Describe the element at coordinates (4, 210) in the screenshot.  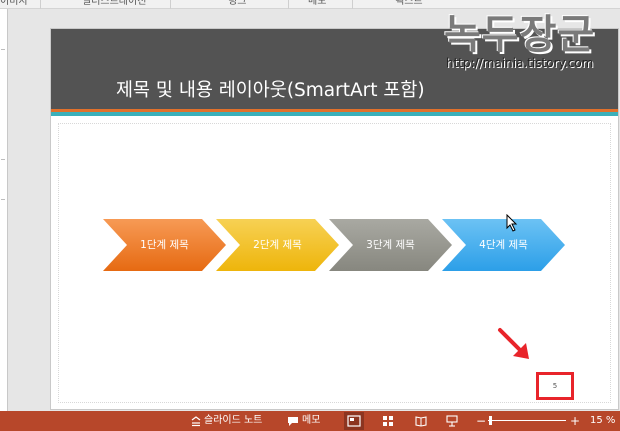
I see `slide-thumbnail-pane` at that location.